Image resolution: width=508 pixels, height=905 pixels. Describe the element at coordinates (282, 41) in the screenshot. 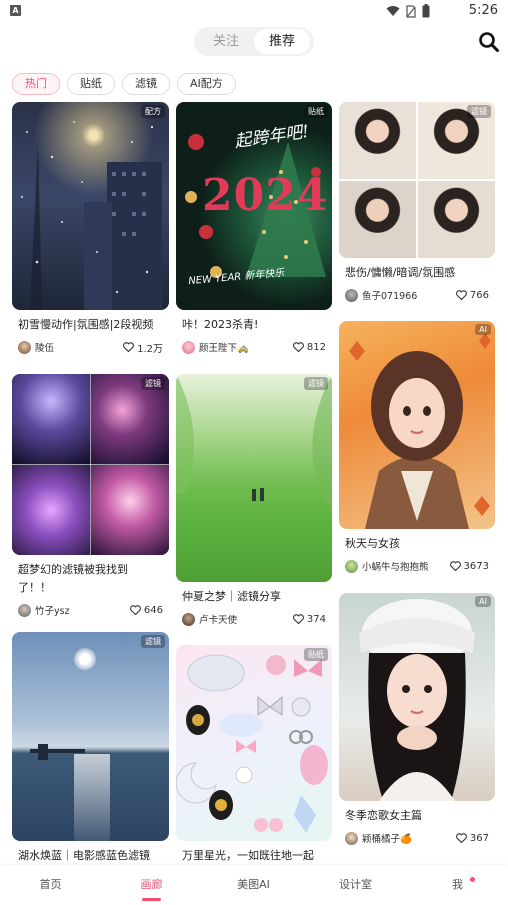

I see `tab-recommend: 推荐` at that location.